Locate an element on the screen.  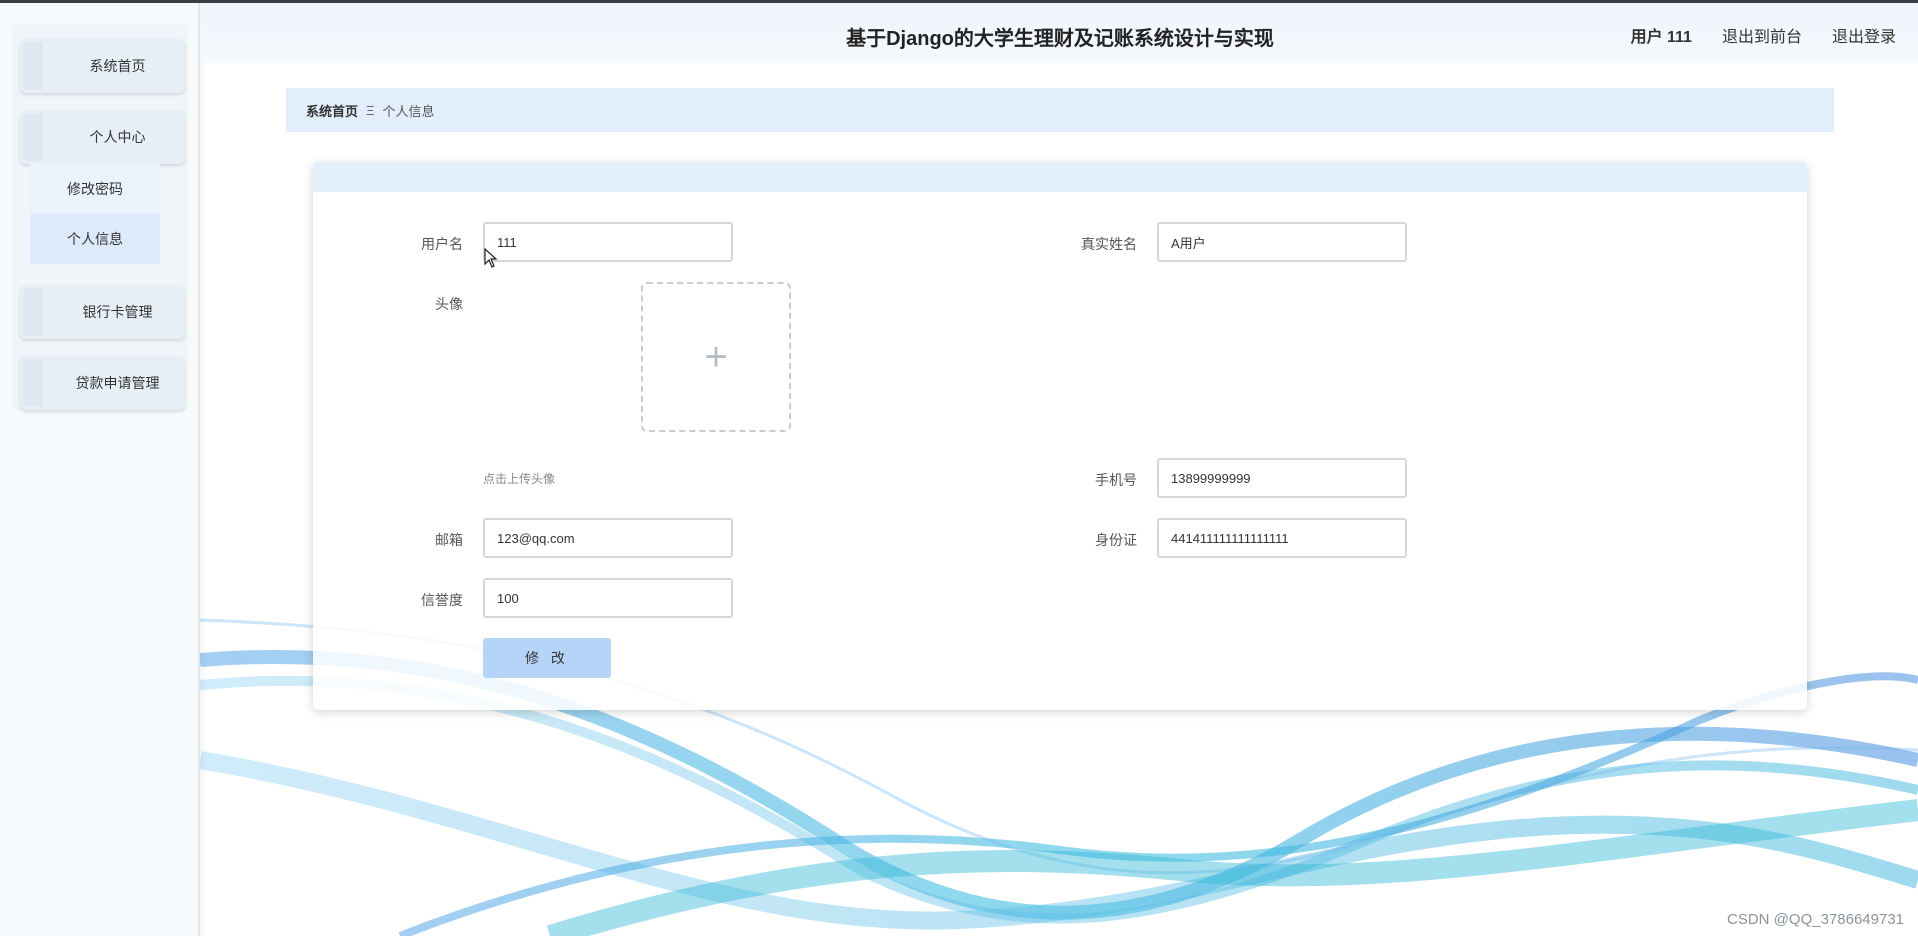
breadcrumb-home-link: 系统首页 is located at coordinates (332, 110).